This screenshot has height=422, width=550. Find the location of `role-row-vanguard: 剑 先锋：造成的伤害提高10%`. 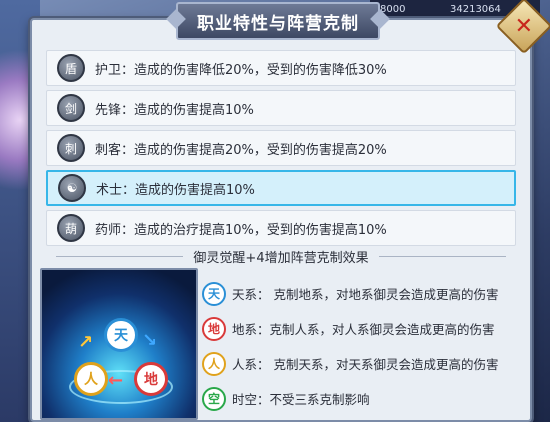

role-row-vanguard: 剑 先锋：造成的伤害提高10% is located at coordinates (281, 108).